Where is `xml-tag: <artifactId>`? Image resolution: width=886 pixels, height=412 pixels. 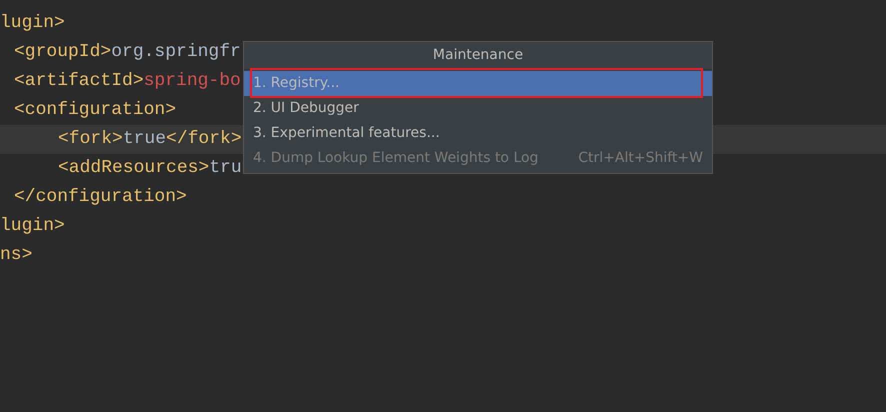
xml-tag: <artifactId> is located at coordinates (79, 81).